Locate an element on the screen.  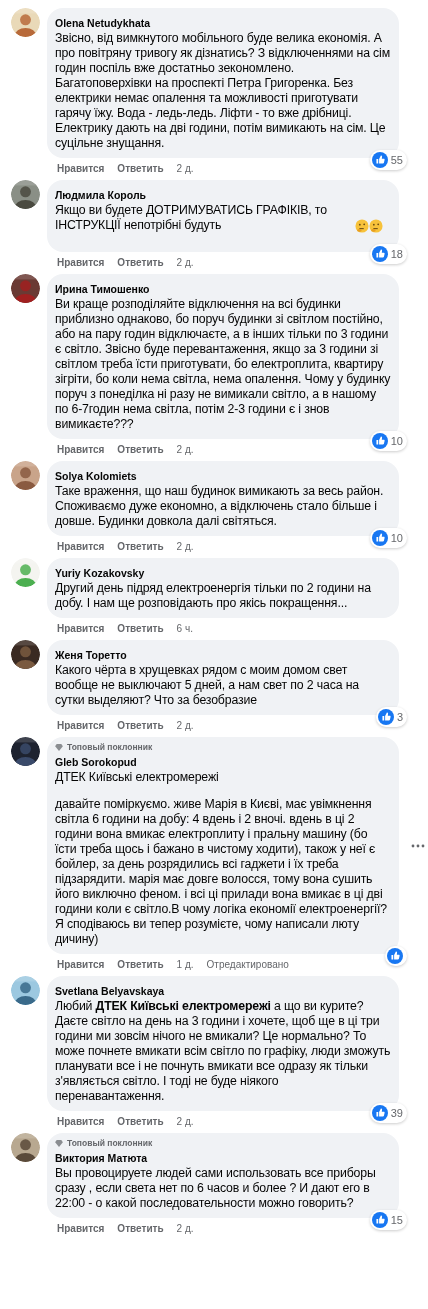
reaction-count: 39 is located at coordinates (388, 1113).